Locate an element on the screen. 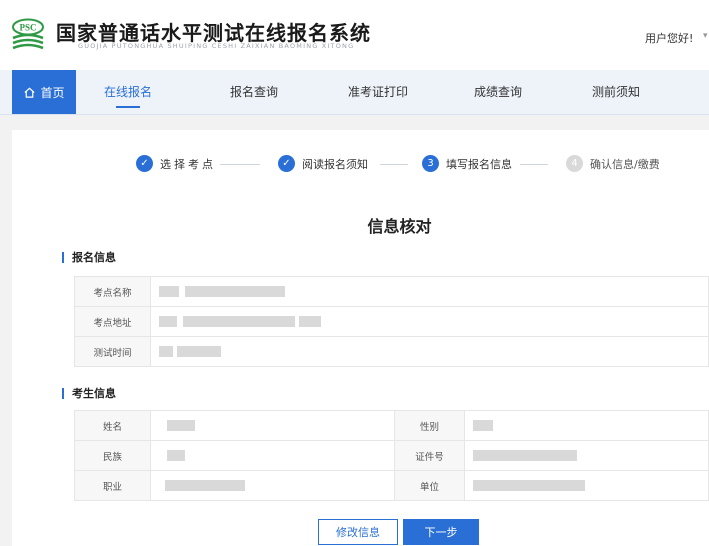 The height and width of the screenshot is (546, 709). section-title-candidate: 考生信息 is located at coordinates (89, 393).